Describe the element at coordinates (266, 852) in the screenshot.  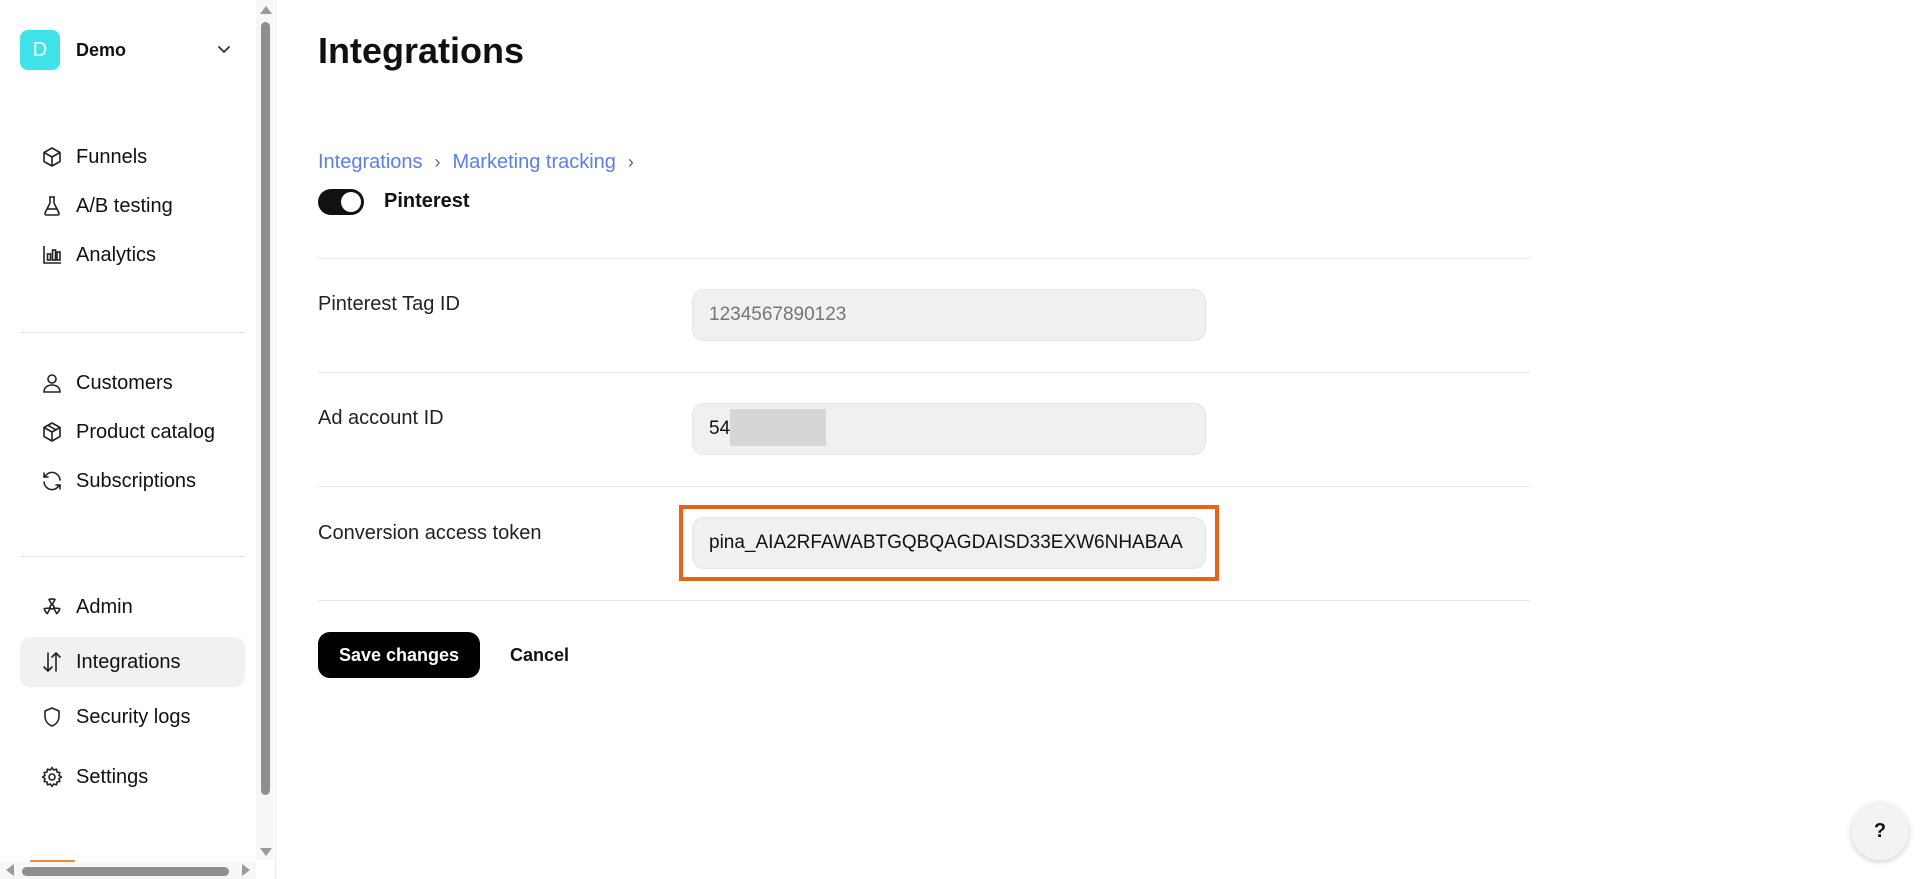
I see `scroll-down-arrow-icon` at that location.